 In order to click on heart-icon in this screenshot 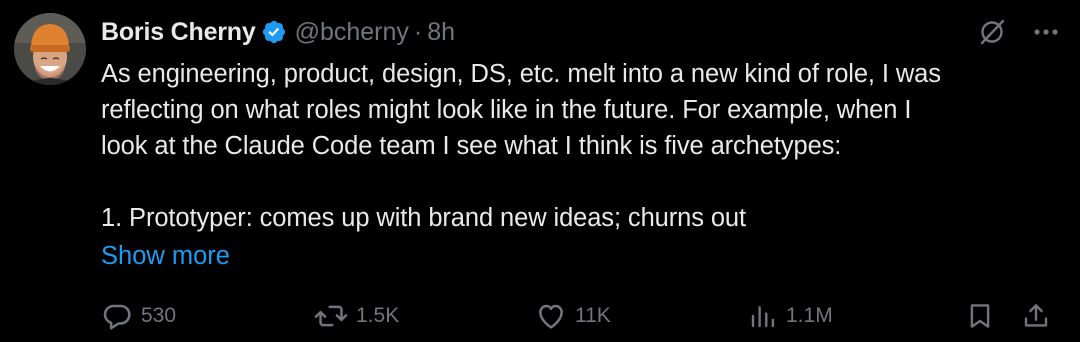, I will do `click(551, 316)`.